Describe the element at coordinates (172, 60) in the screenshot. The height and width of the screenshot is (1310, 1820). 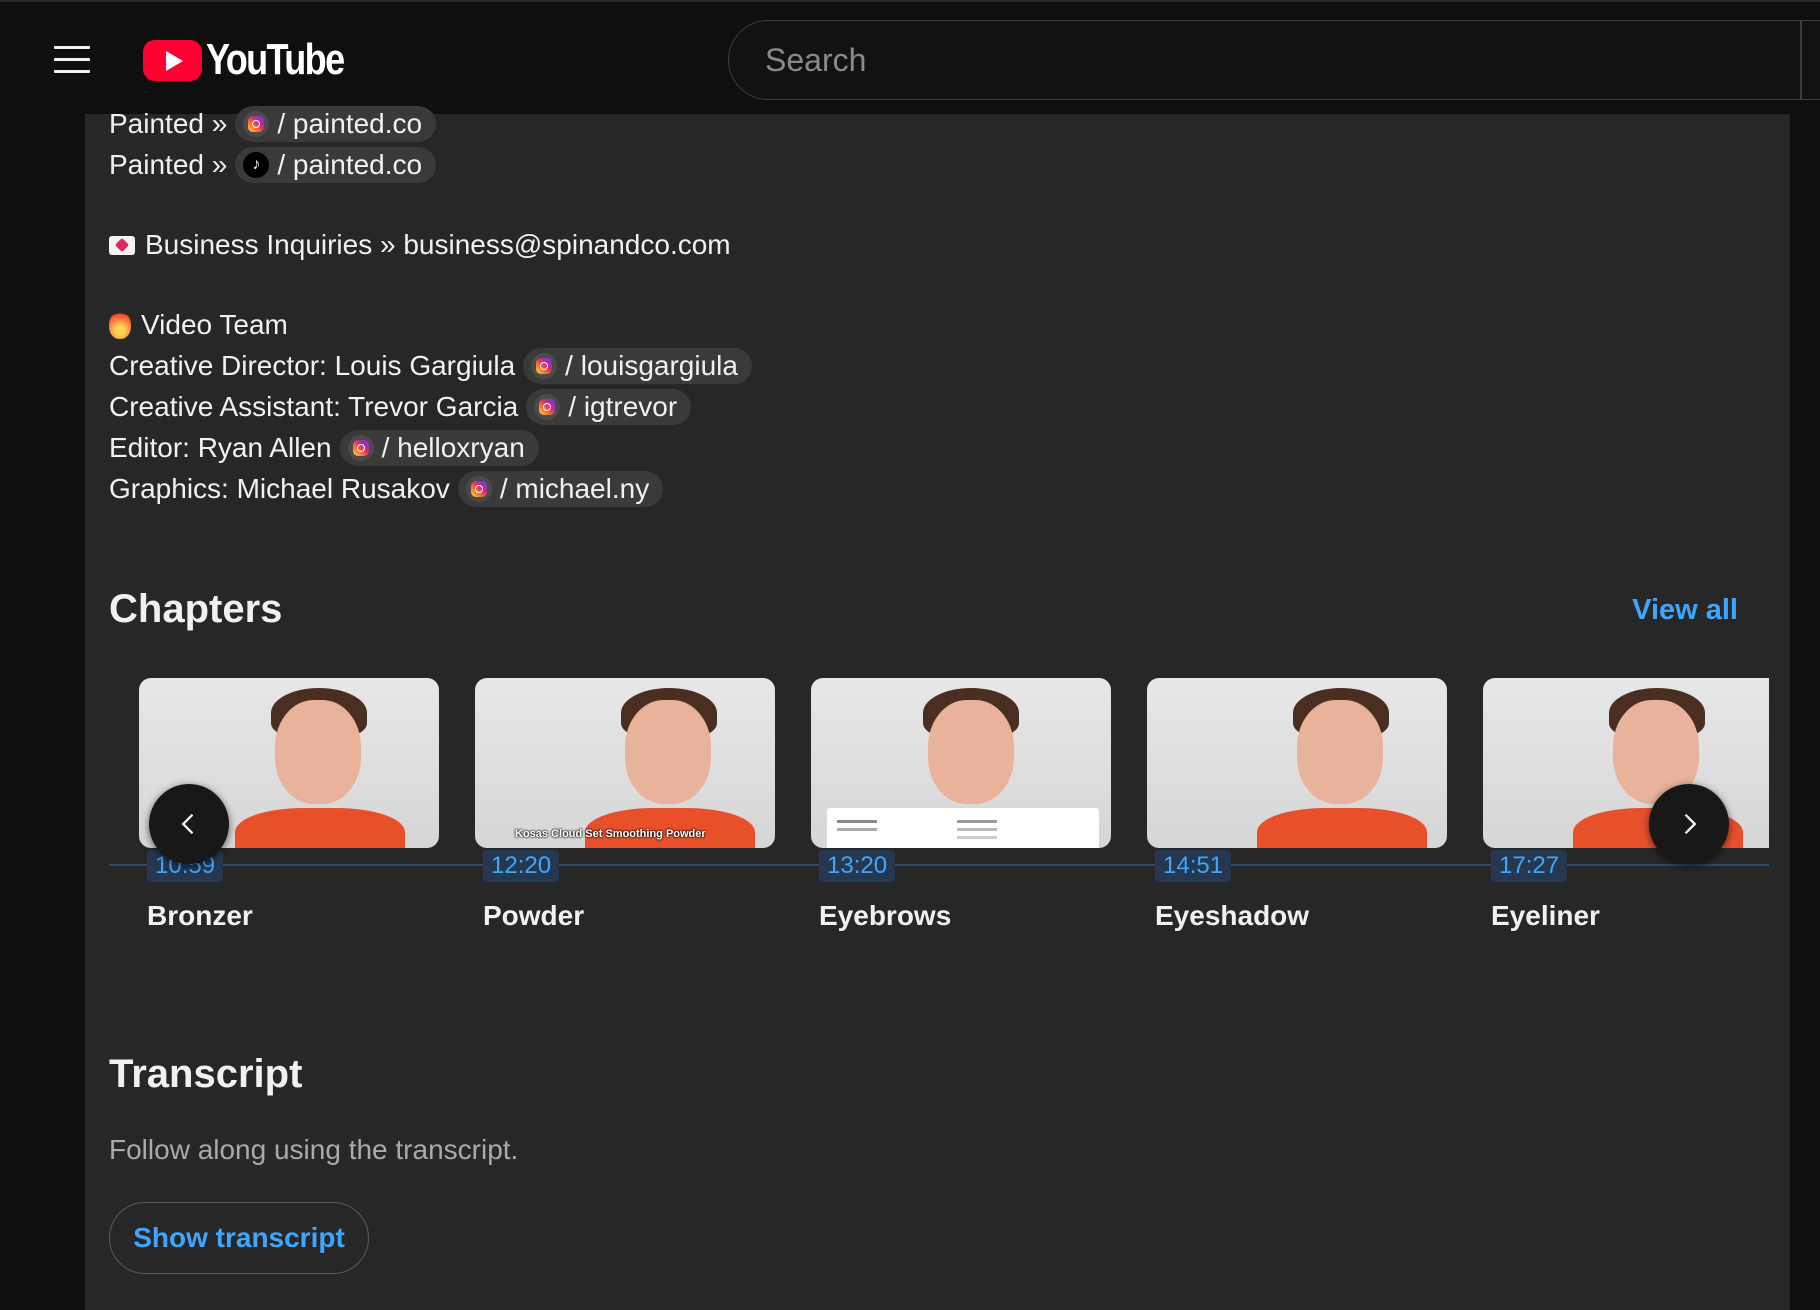
I see `play-icon` at that location.